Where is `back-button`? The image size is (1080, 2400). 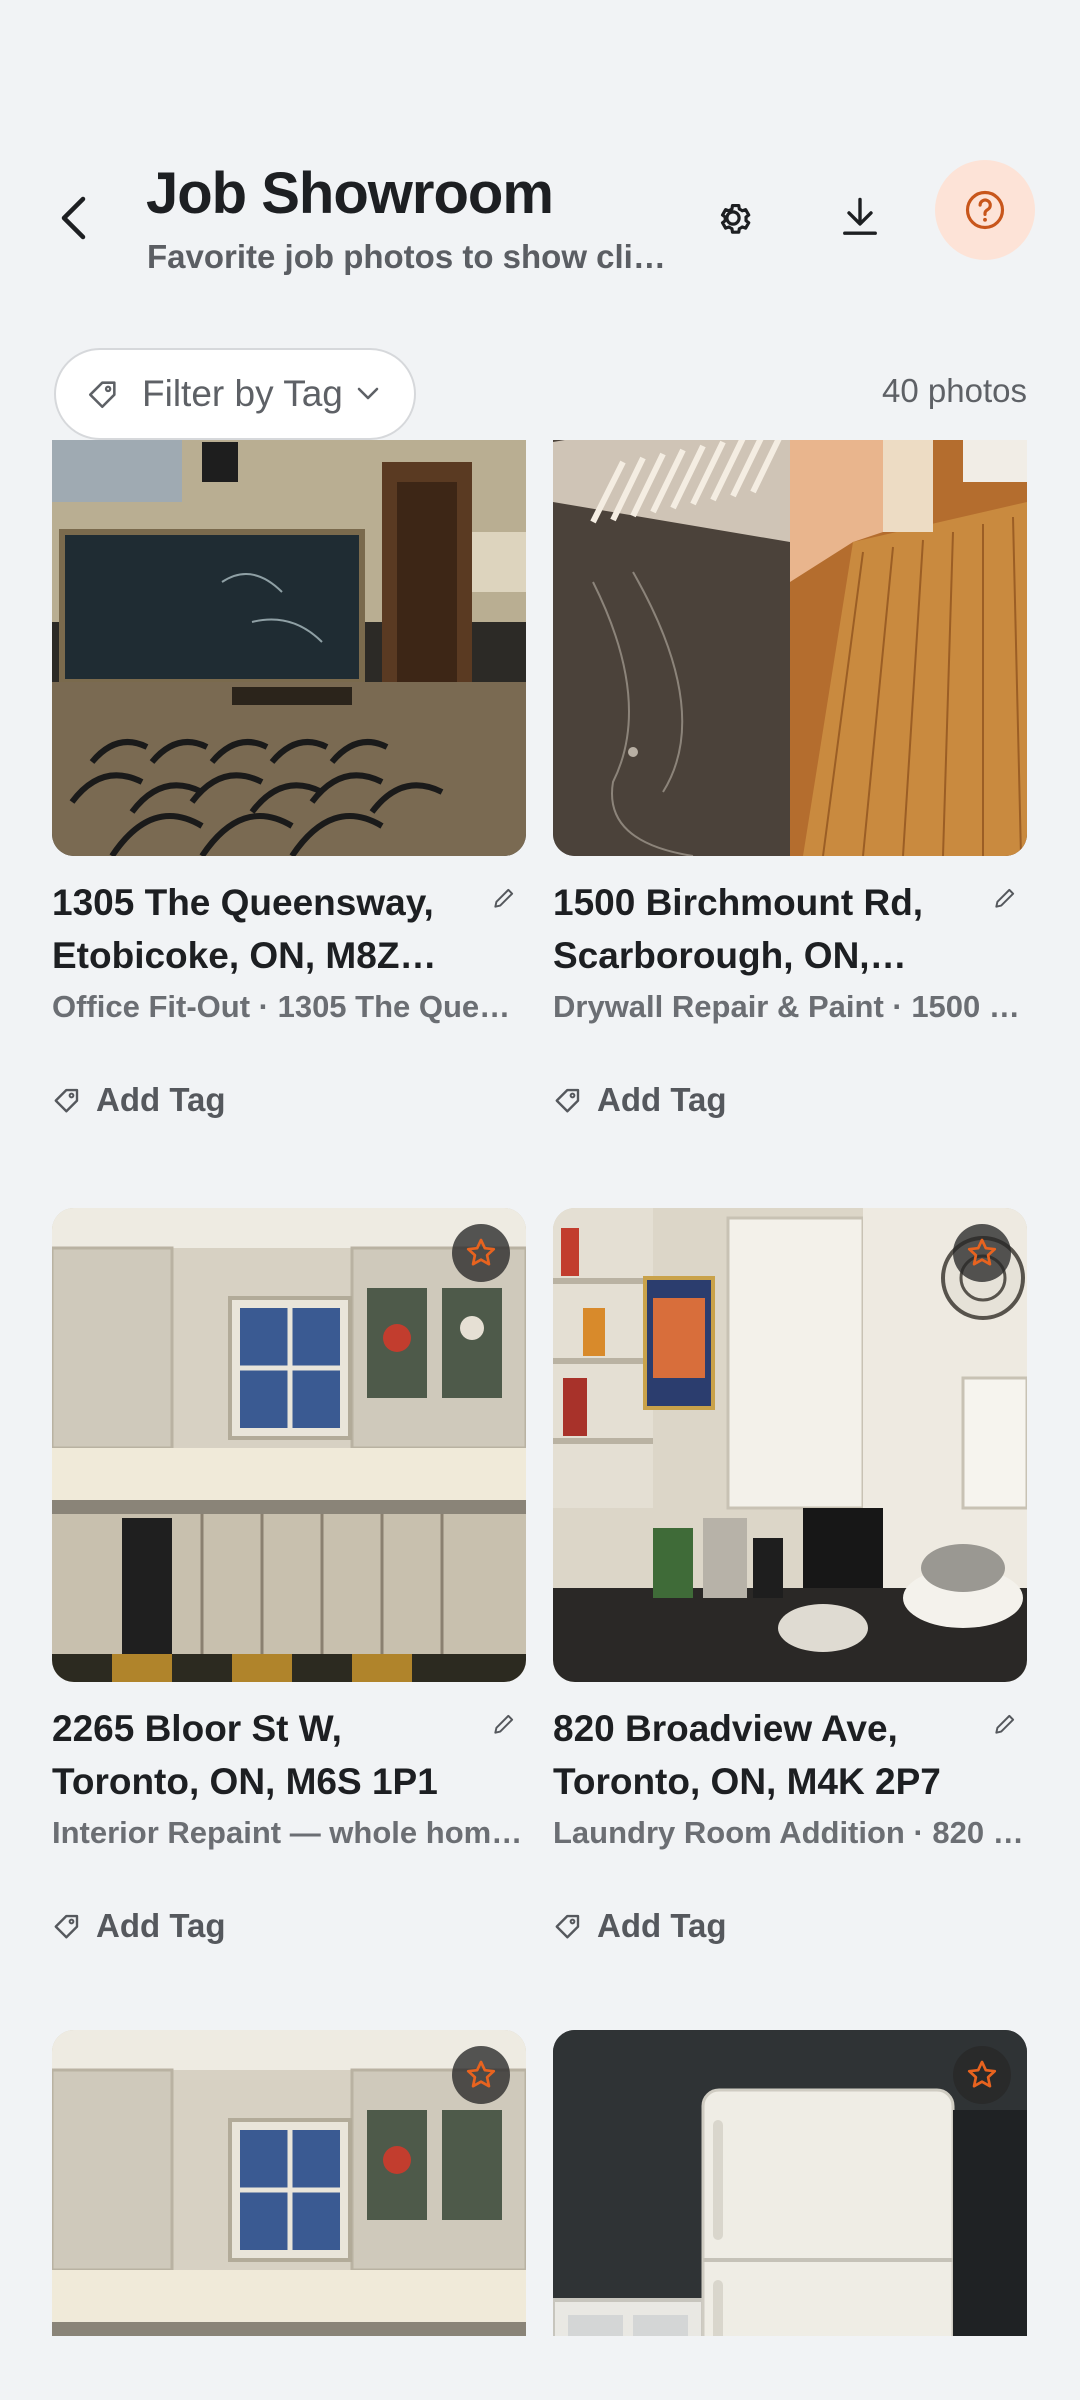 back-button is located at coordinates (73, 218).